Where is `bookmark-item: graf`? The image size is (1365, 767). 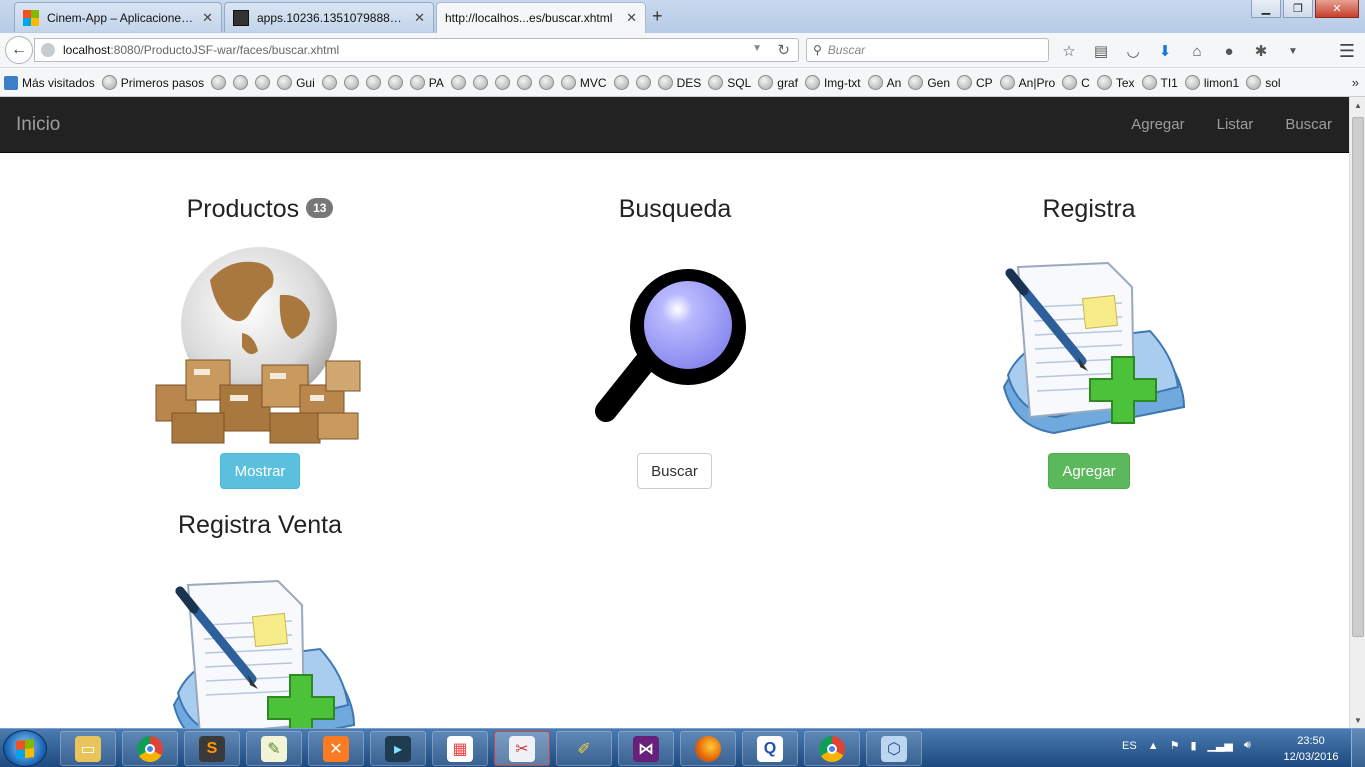
bookmark-item: graf is located at coordinates (778, 82).